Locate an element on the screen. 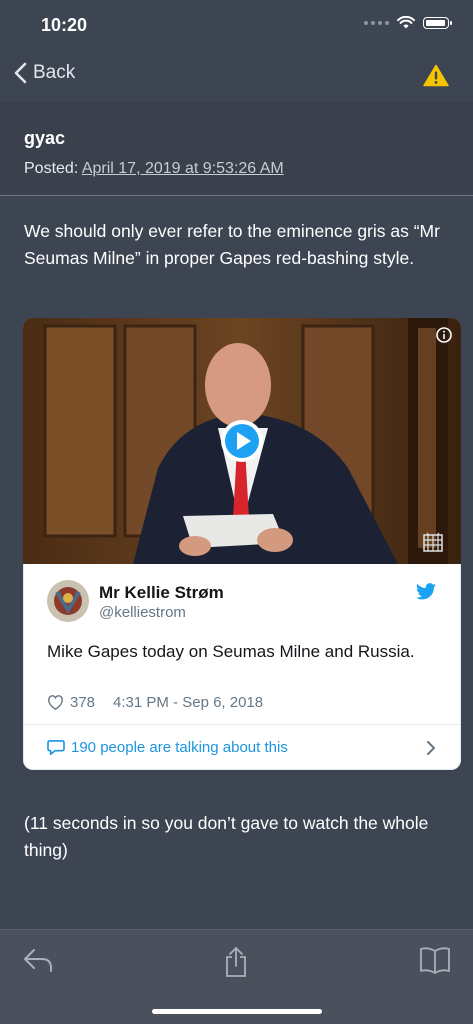 The image size is (473, 1024). back-label: Back is located at coordinates (54, 72).